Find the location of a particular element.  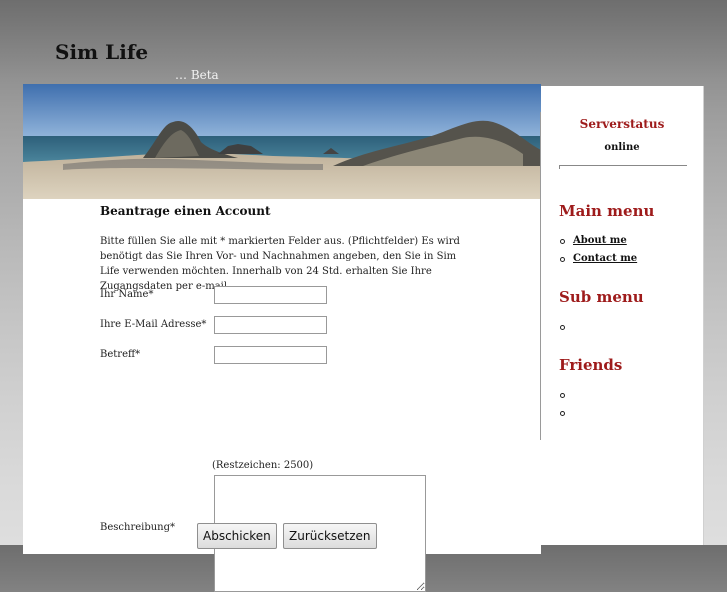

description-label: Beschreibung* is located at coordinates (138, 527).